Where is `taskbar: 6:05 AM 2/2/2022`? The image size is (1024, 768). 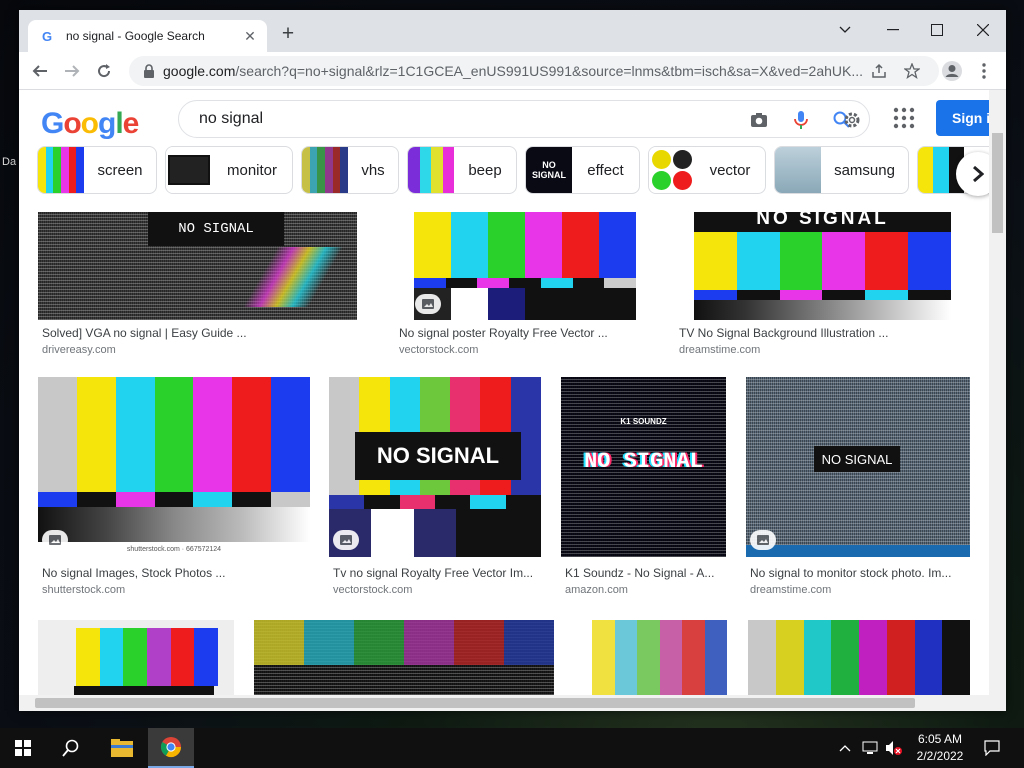 taskbar: 6:05 AM 2/2/2022 is located at coordinates (512, 748).